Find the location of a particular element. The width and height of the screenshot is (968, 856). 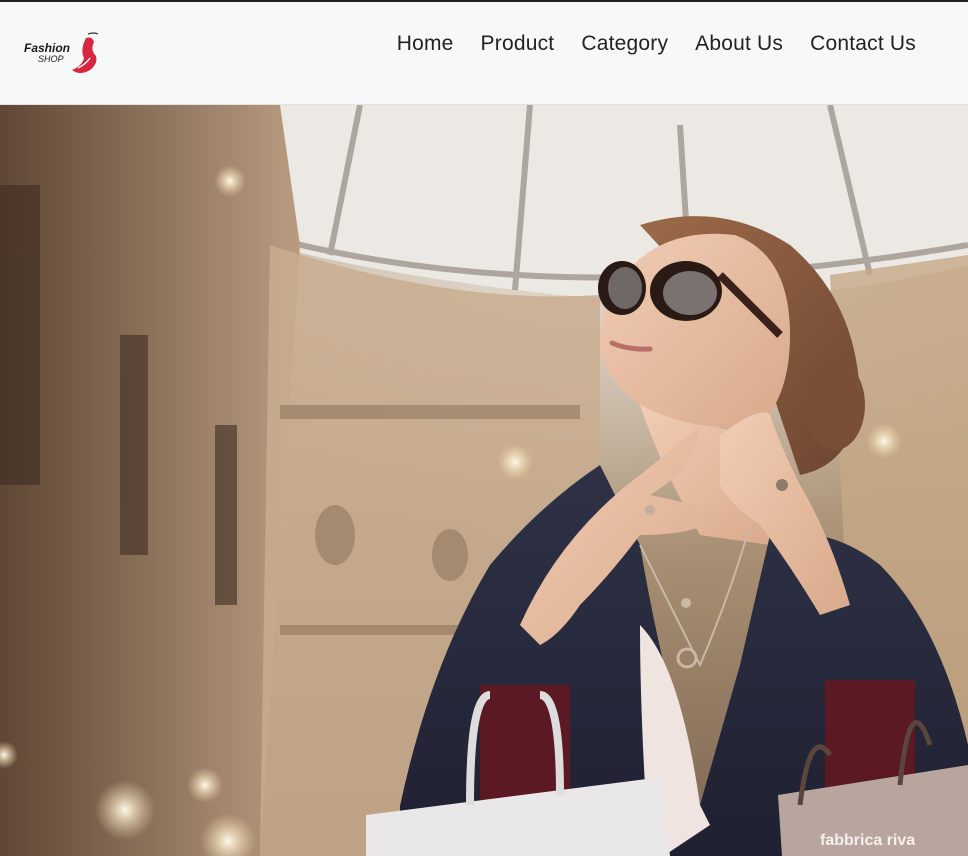

logo-text-fashion: Fashion is located at coordinates (47, 48).